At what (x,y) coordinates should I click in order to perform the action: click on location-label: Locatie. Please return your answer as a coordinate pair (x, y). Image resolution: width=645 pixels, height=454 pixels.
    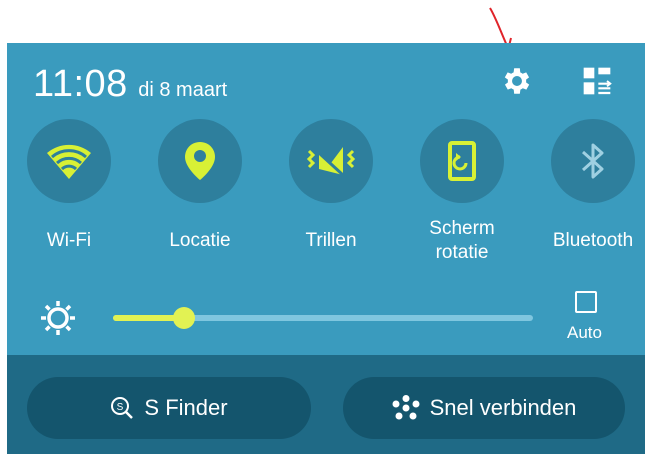
    Looking at the image, I should click on (200, 240).